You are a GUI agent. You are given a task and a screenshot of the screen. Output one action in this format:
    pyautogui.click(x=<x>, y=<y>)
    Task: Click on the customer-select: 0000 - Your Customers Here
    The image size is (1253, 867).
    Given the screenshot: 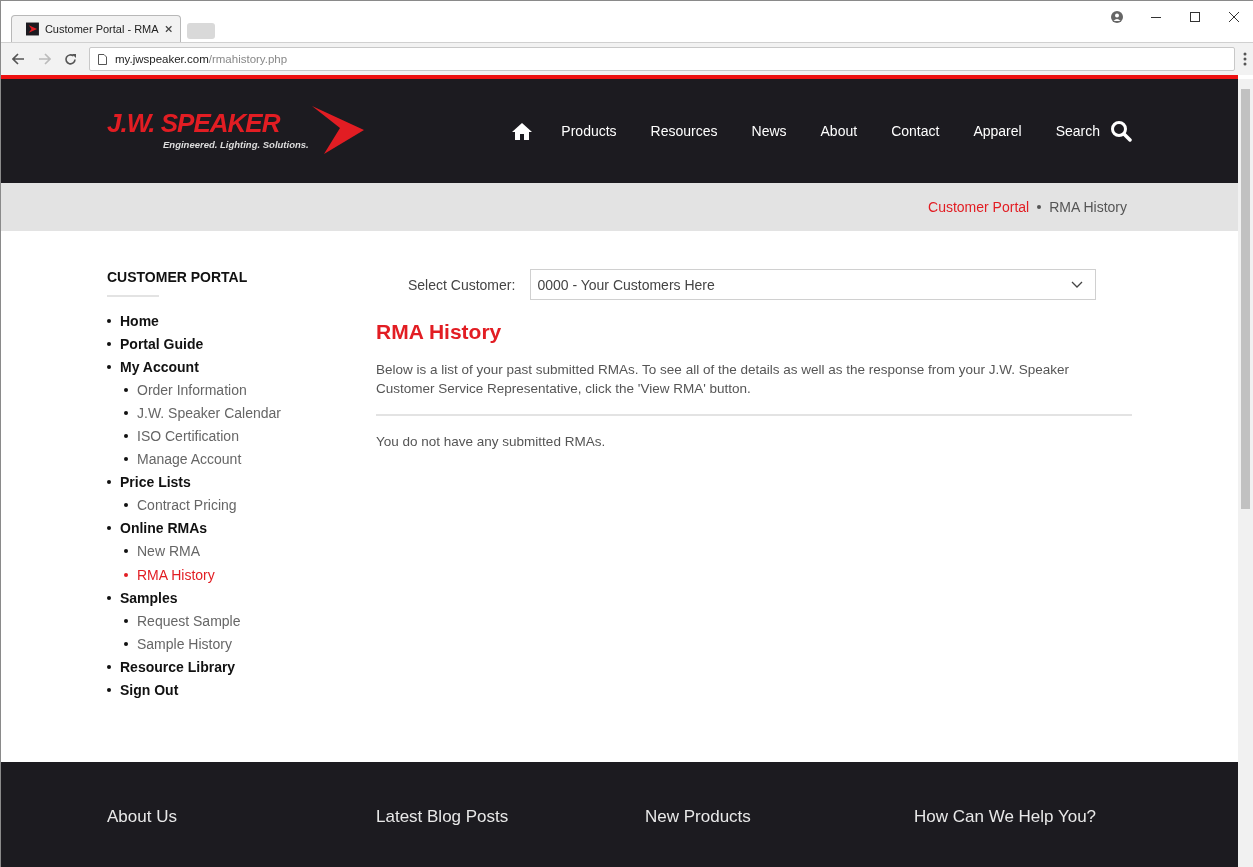 What is the action you would take?
    pyautogui.click(x=813, y=284)
    